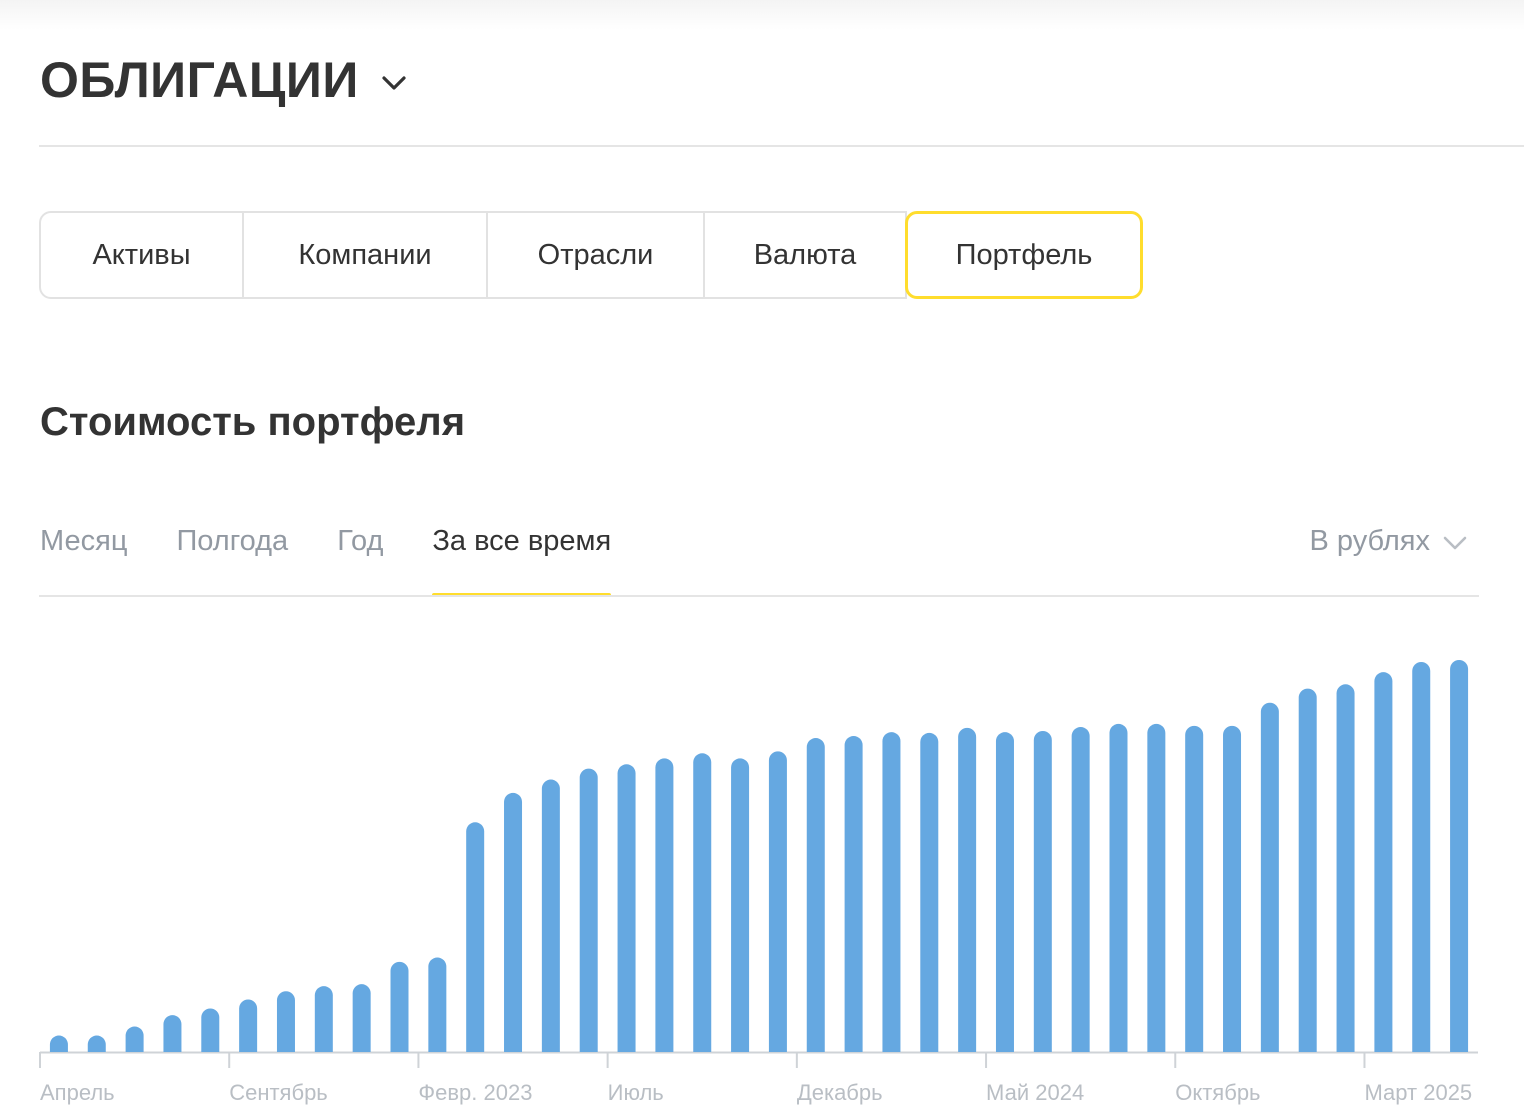  What do you see at coordinates (1035, 1092) in the screenshot?
I see `x-tick-label: Май 2024` at bounding box center [1035, 1092].